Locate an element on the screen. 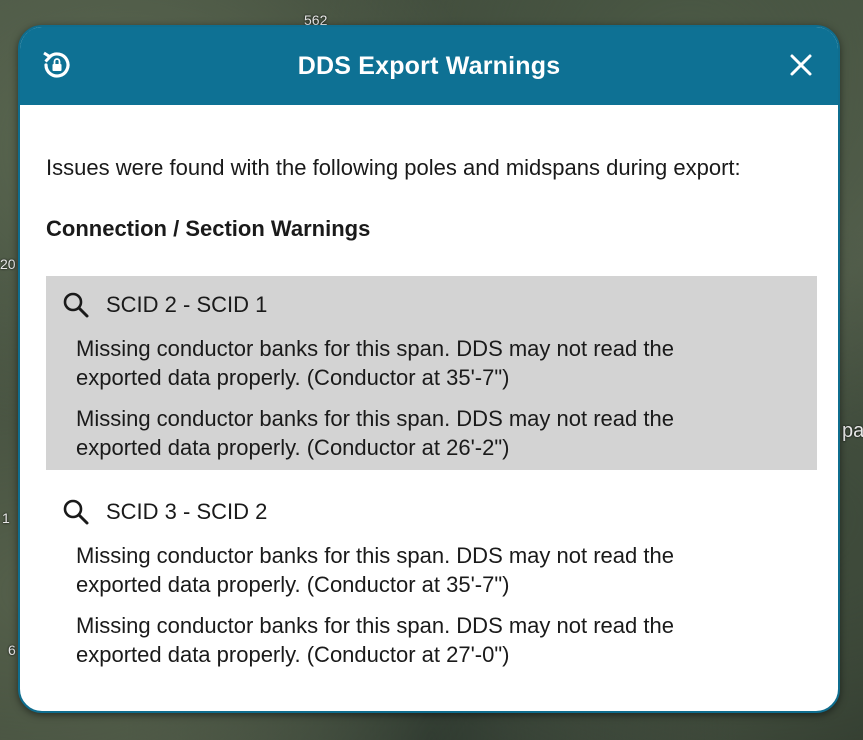 The height and width of the screenshot is (740, 863). history-lock-icon is located at coordinates (56, 64).